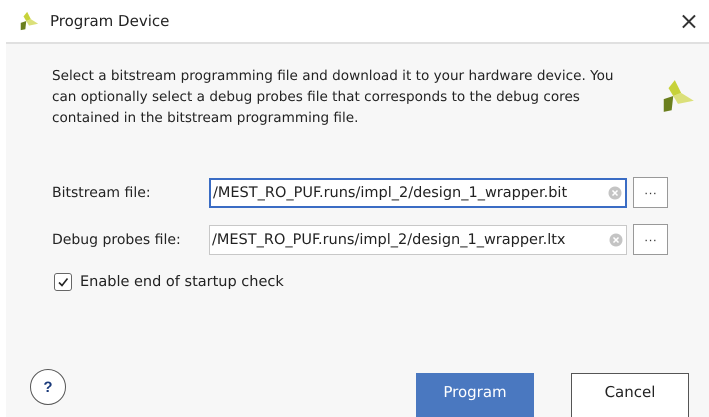 This screenshot has width=709, height=417. I want to click on checkbox-label: Enable end of startup check, so click(182, 282).